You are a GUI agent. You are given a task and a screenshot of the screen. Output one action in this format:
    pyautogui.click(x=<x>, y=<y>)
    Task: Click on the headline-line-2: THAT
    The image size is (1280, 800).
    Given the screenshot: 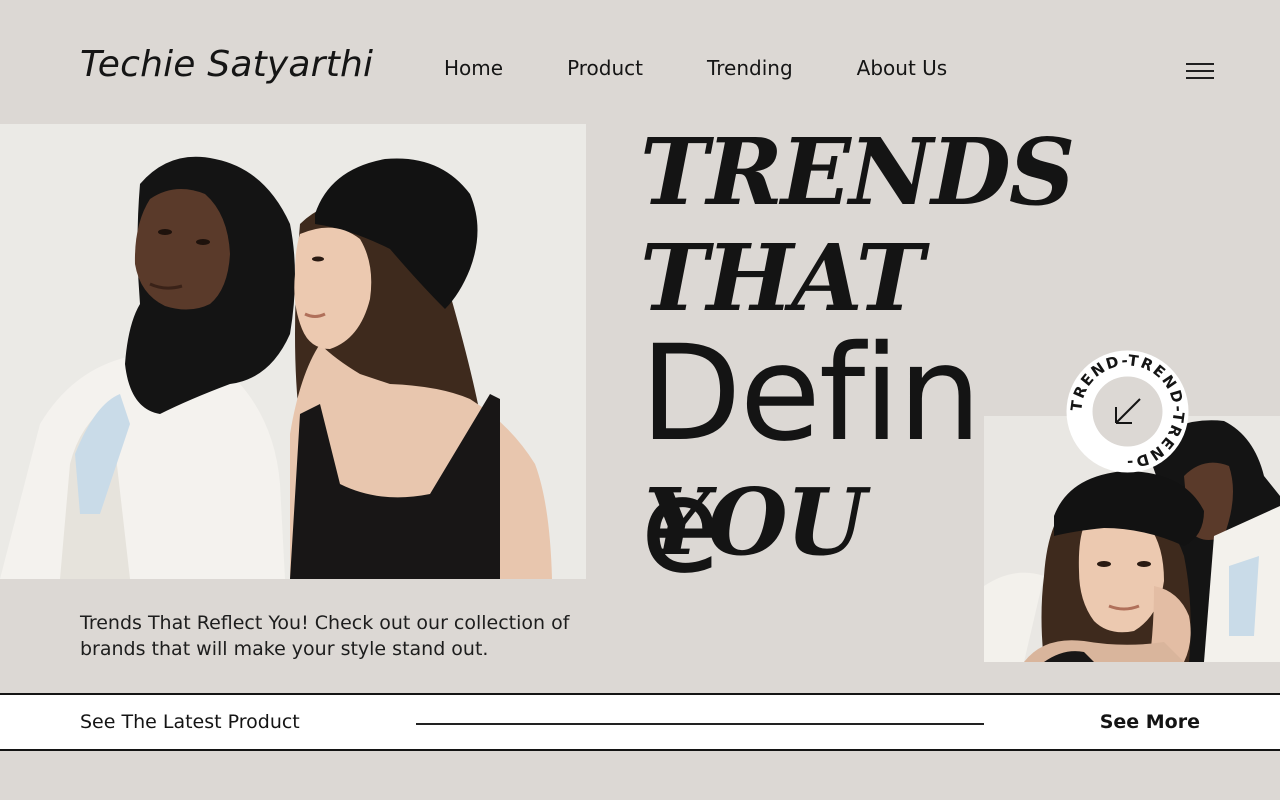 What is the action you would take?
    pyautogui.click(x=782, y=278)
    